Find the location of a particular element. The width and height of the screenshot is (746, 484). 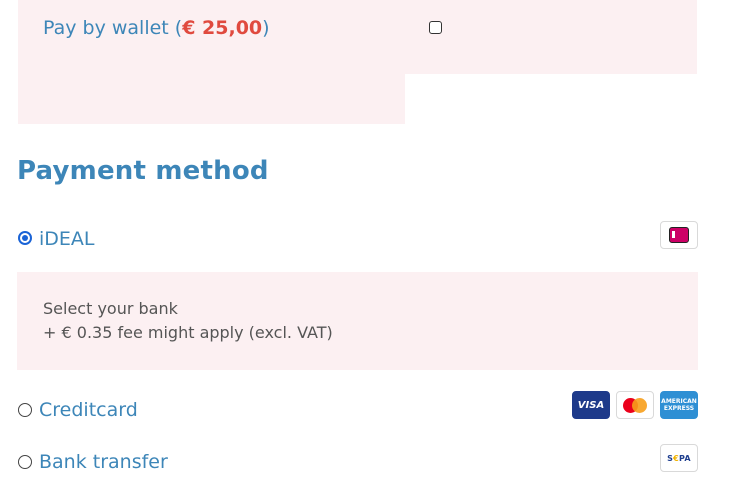

bank-transfer-radio is located at coordinates (25, 462).